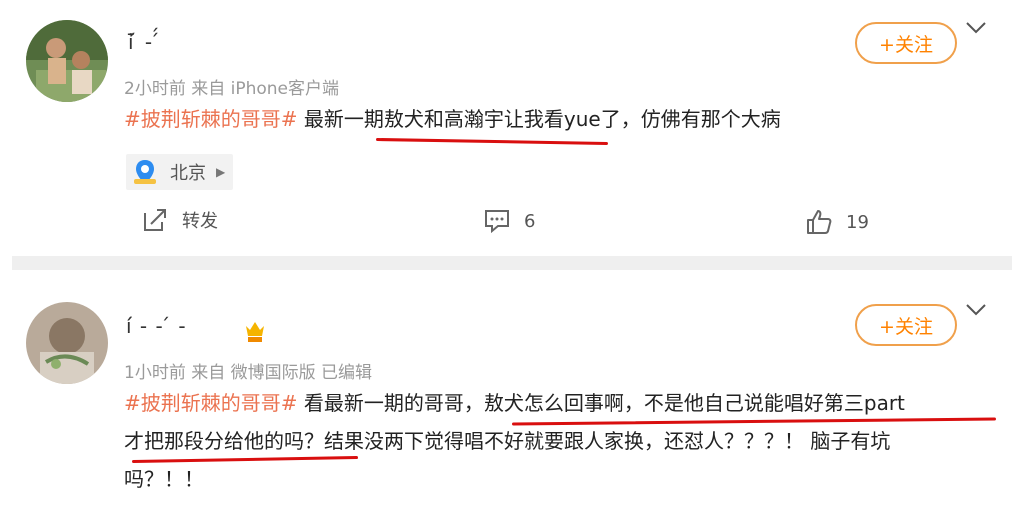 The width and height of the screenshot is (1024, 518). I want to click on caret-right-icon: ▶, so click(221, 172).